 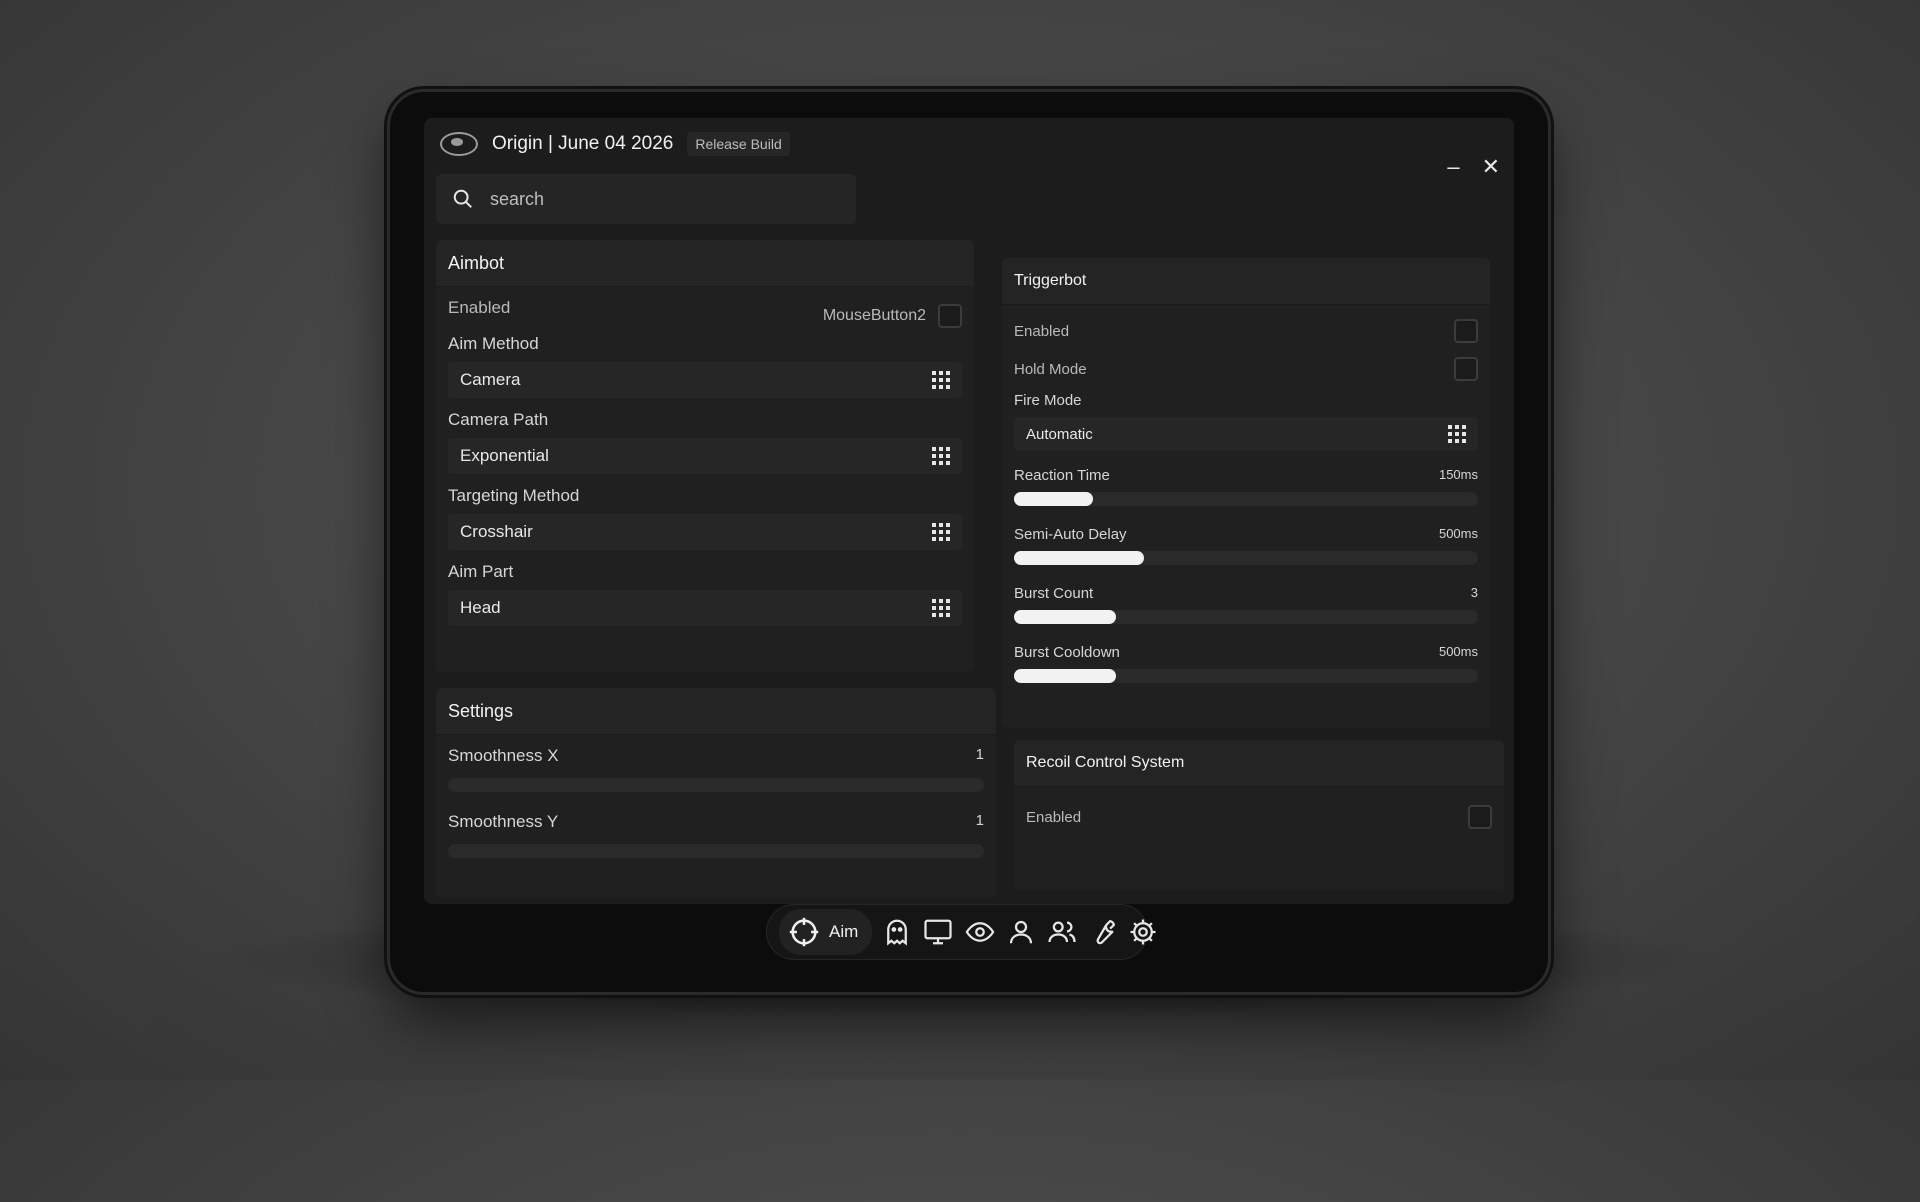 What do you see at coordinates (843, 932) in the screenshot?
I see `dock-aim-label: Aim` at bounding box center [843, 932].